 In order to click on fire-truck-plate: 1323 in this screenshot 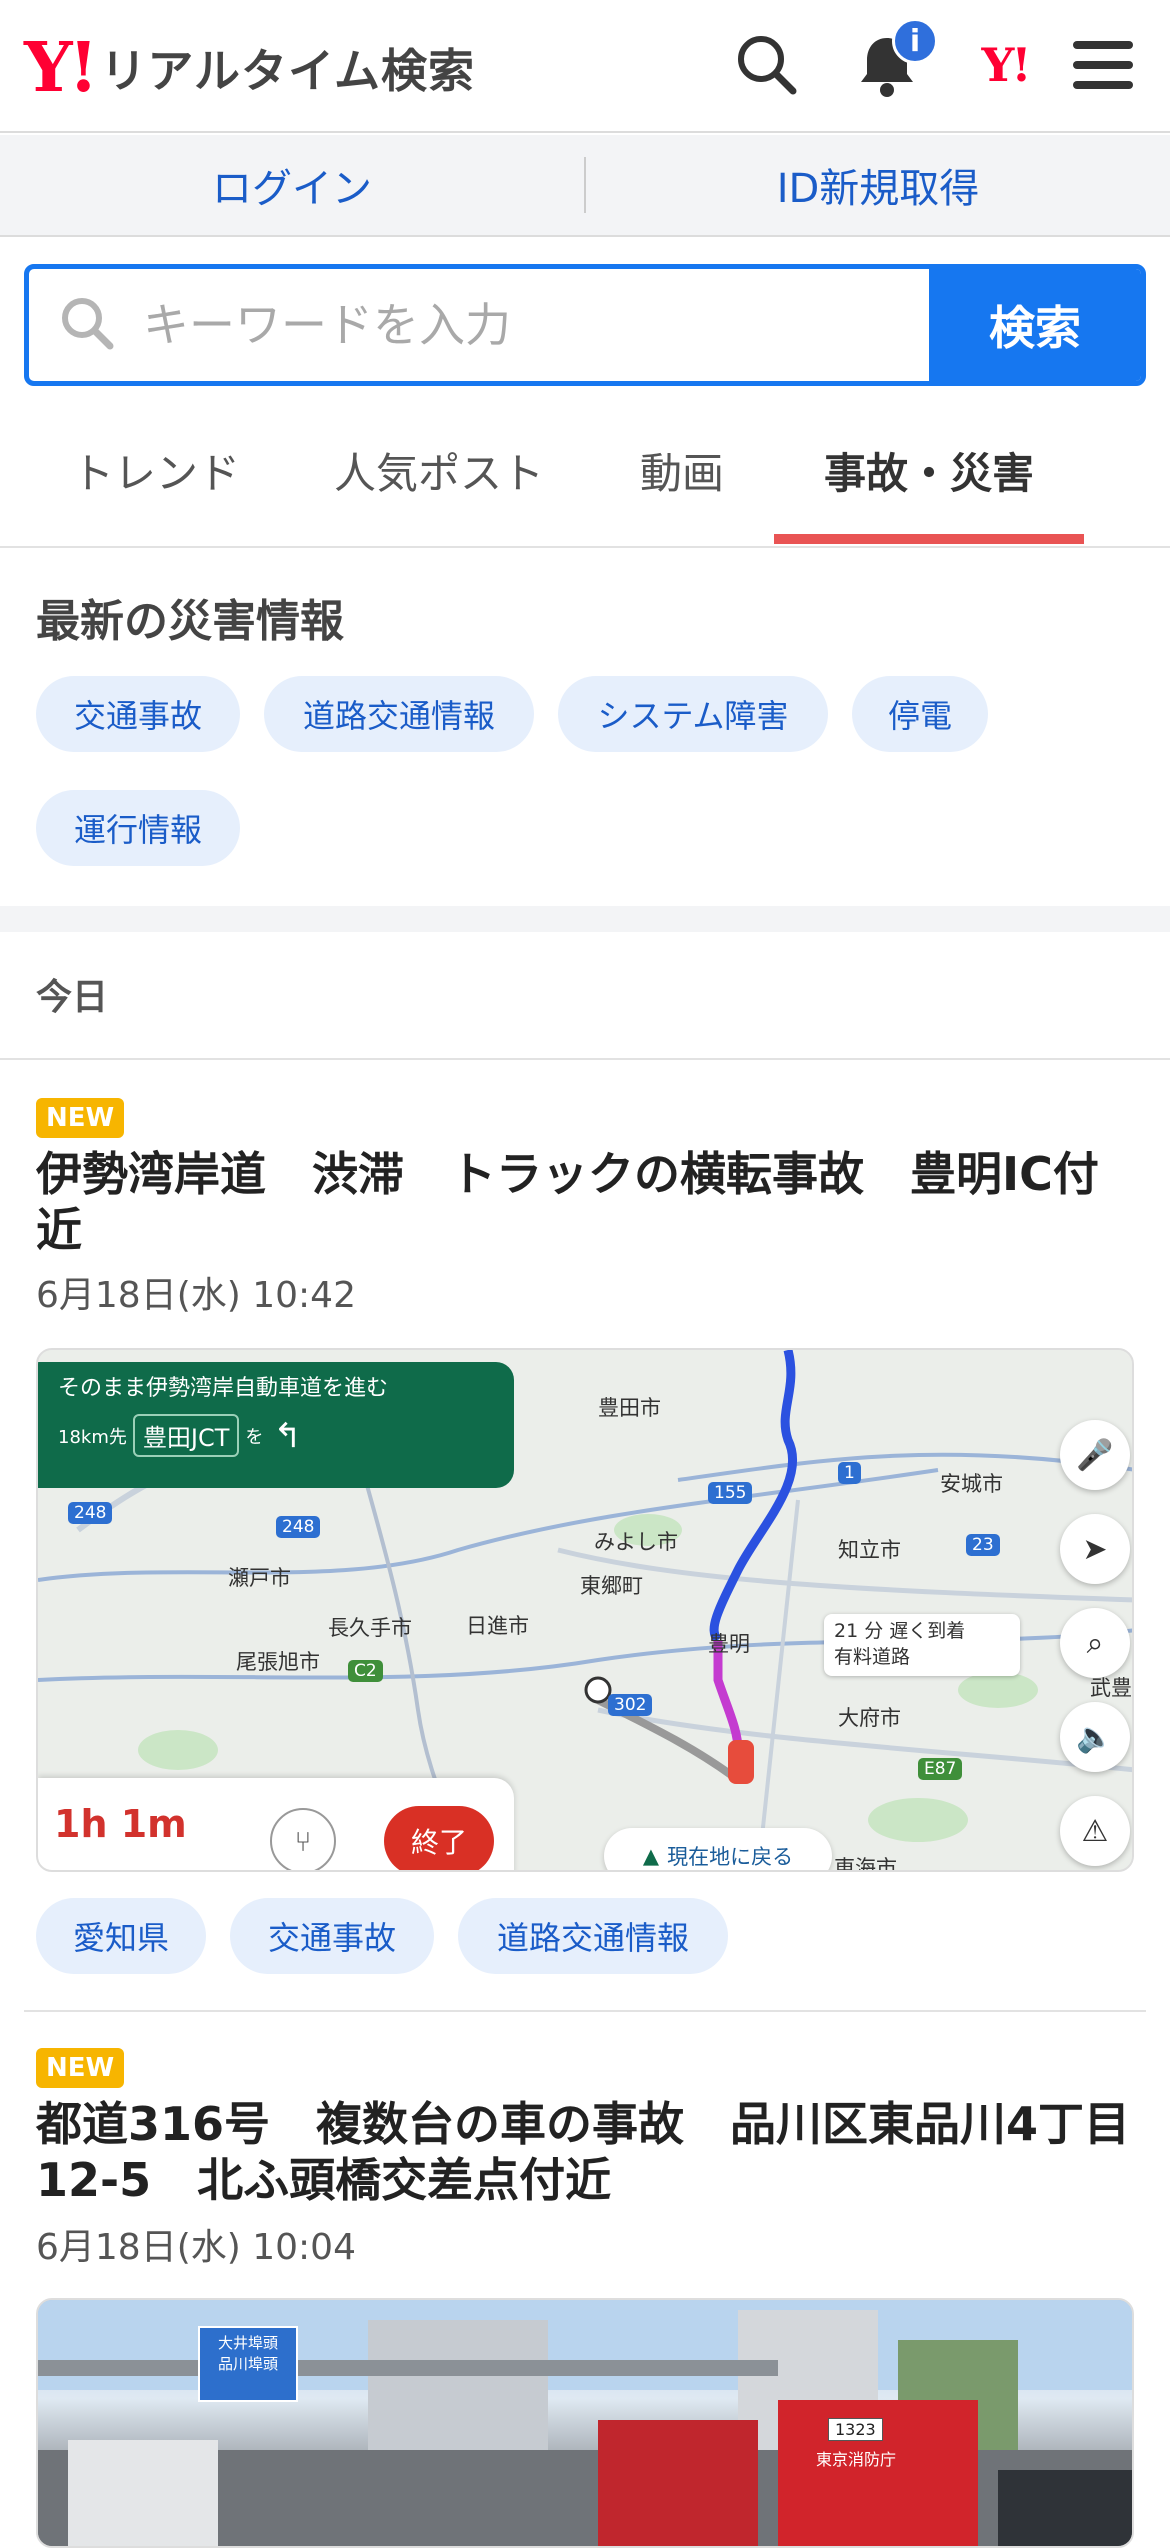, I will do `click(855, 2429)`.